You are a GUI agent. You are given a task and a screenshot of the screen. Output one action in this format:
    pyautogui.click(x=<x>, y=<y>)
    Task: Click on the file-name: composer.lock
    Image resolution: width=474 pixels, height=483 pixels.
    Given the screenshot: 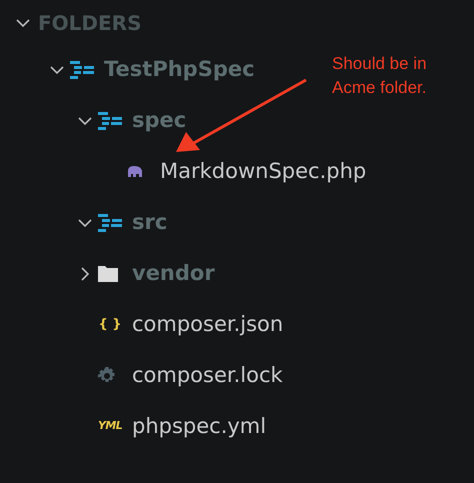 What is the action you would take?
    pyautogui.click(x=207, y=376)
    